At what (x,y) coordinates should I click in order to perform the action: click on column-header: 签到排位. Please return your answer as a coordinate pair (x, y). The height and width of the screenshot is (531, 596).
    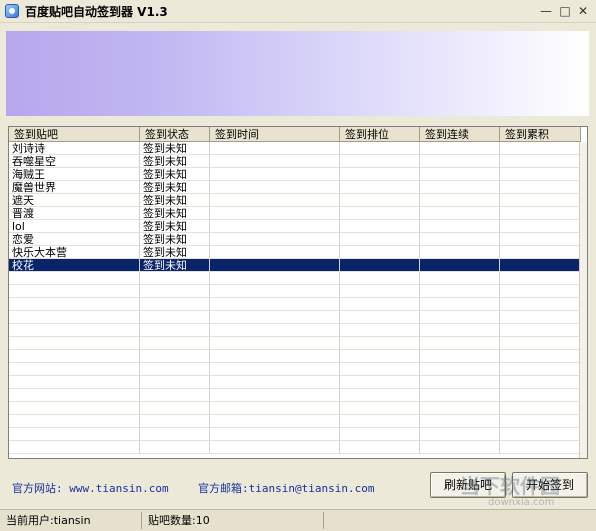
    Looking at the image, I should click on (380, 134).